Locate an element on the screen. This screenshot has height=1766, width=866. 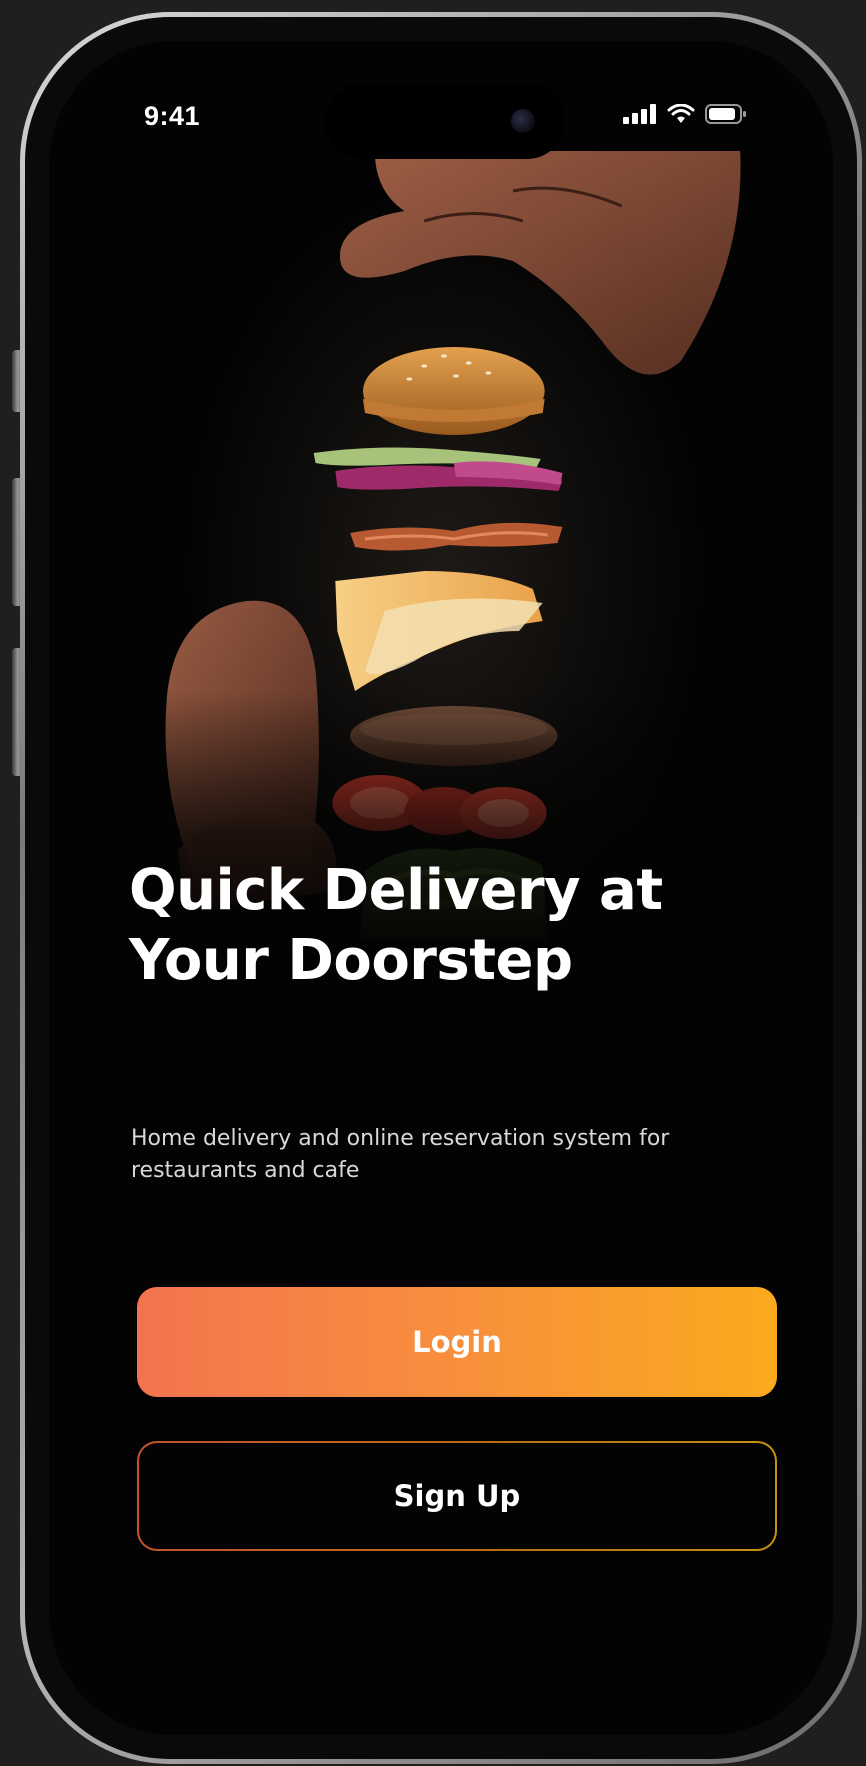
front-camera-icon is located at coordinates (523, 121).